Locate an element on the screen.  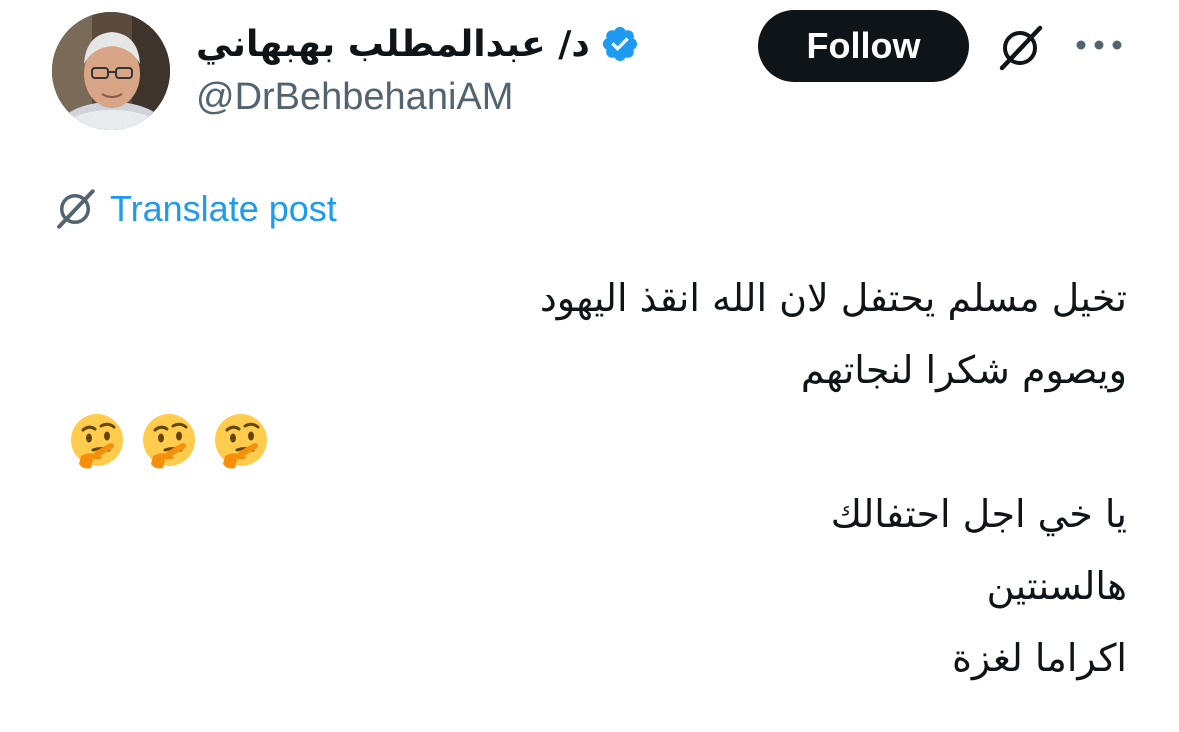
emoji-line is located at coordinates (597, 442).